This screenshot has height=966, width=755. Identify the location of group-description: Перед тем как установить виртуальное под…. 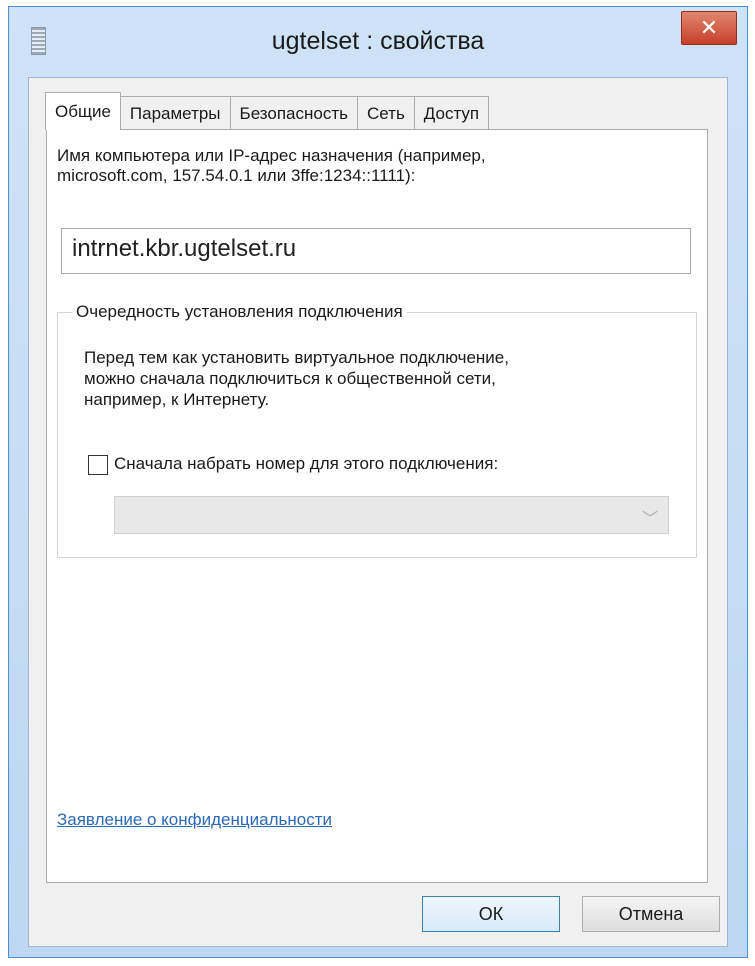
(384, 378).